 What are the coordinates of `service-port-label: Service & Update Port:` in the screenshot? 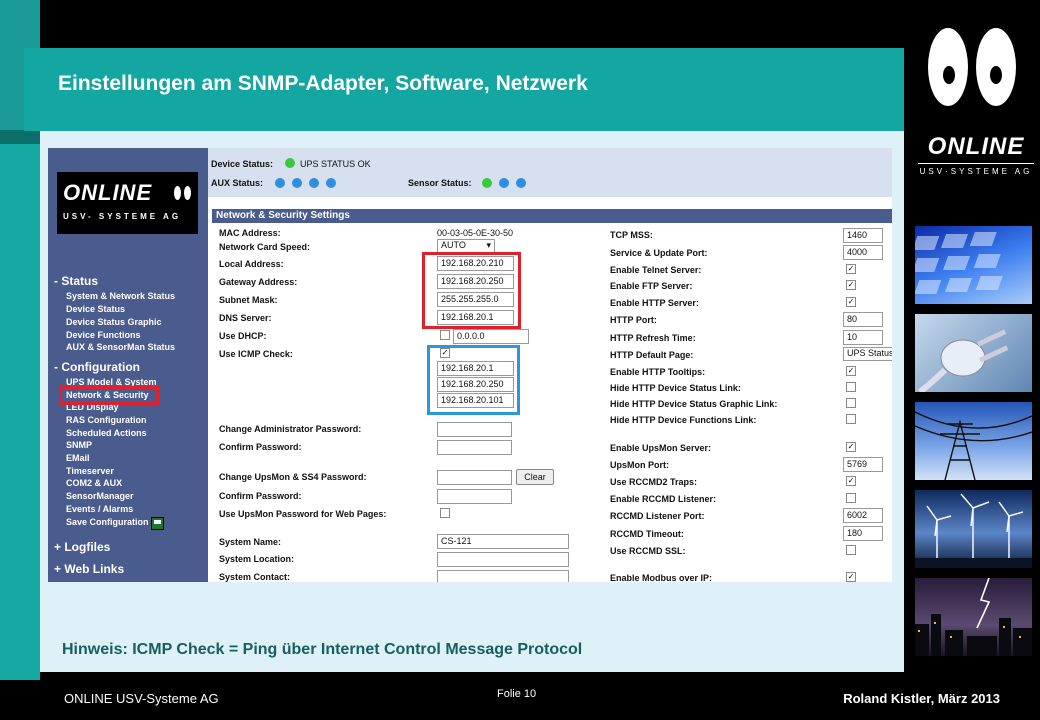 It's located at (659, 253).